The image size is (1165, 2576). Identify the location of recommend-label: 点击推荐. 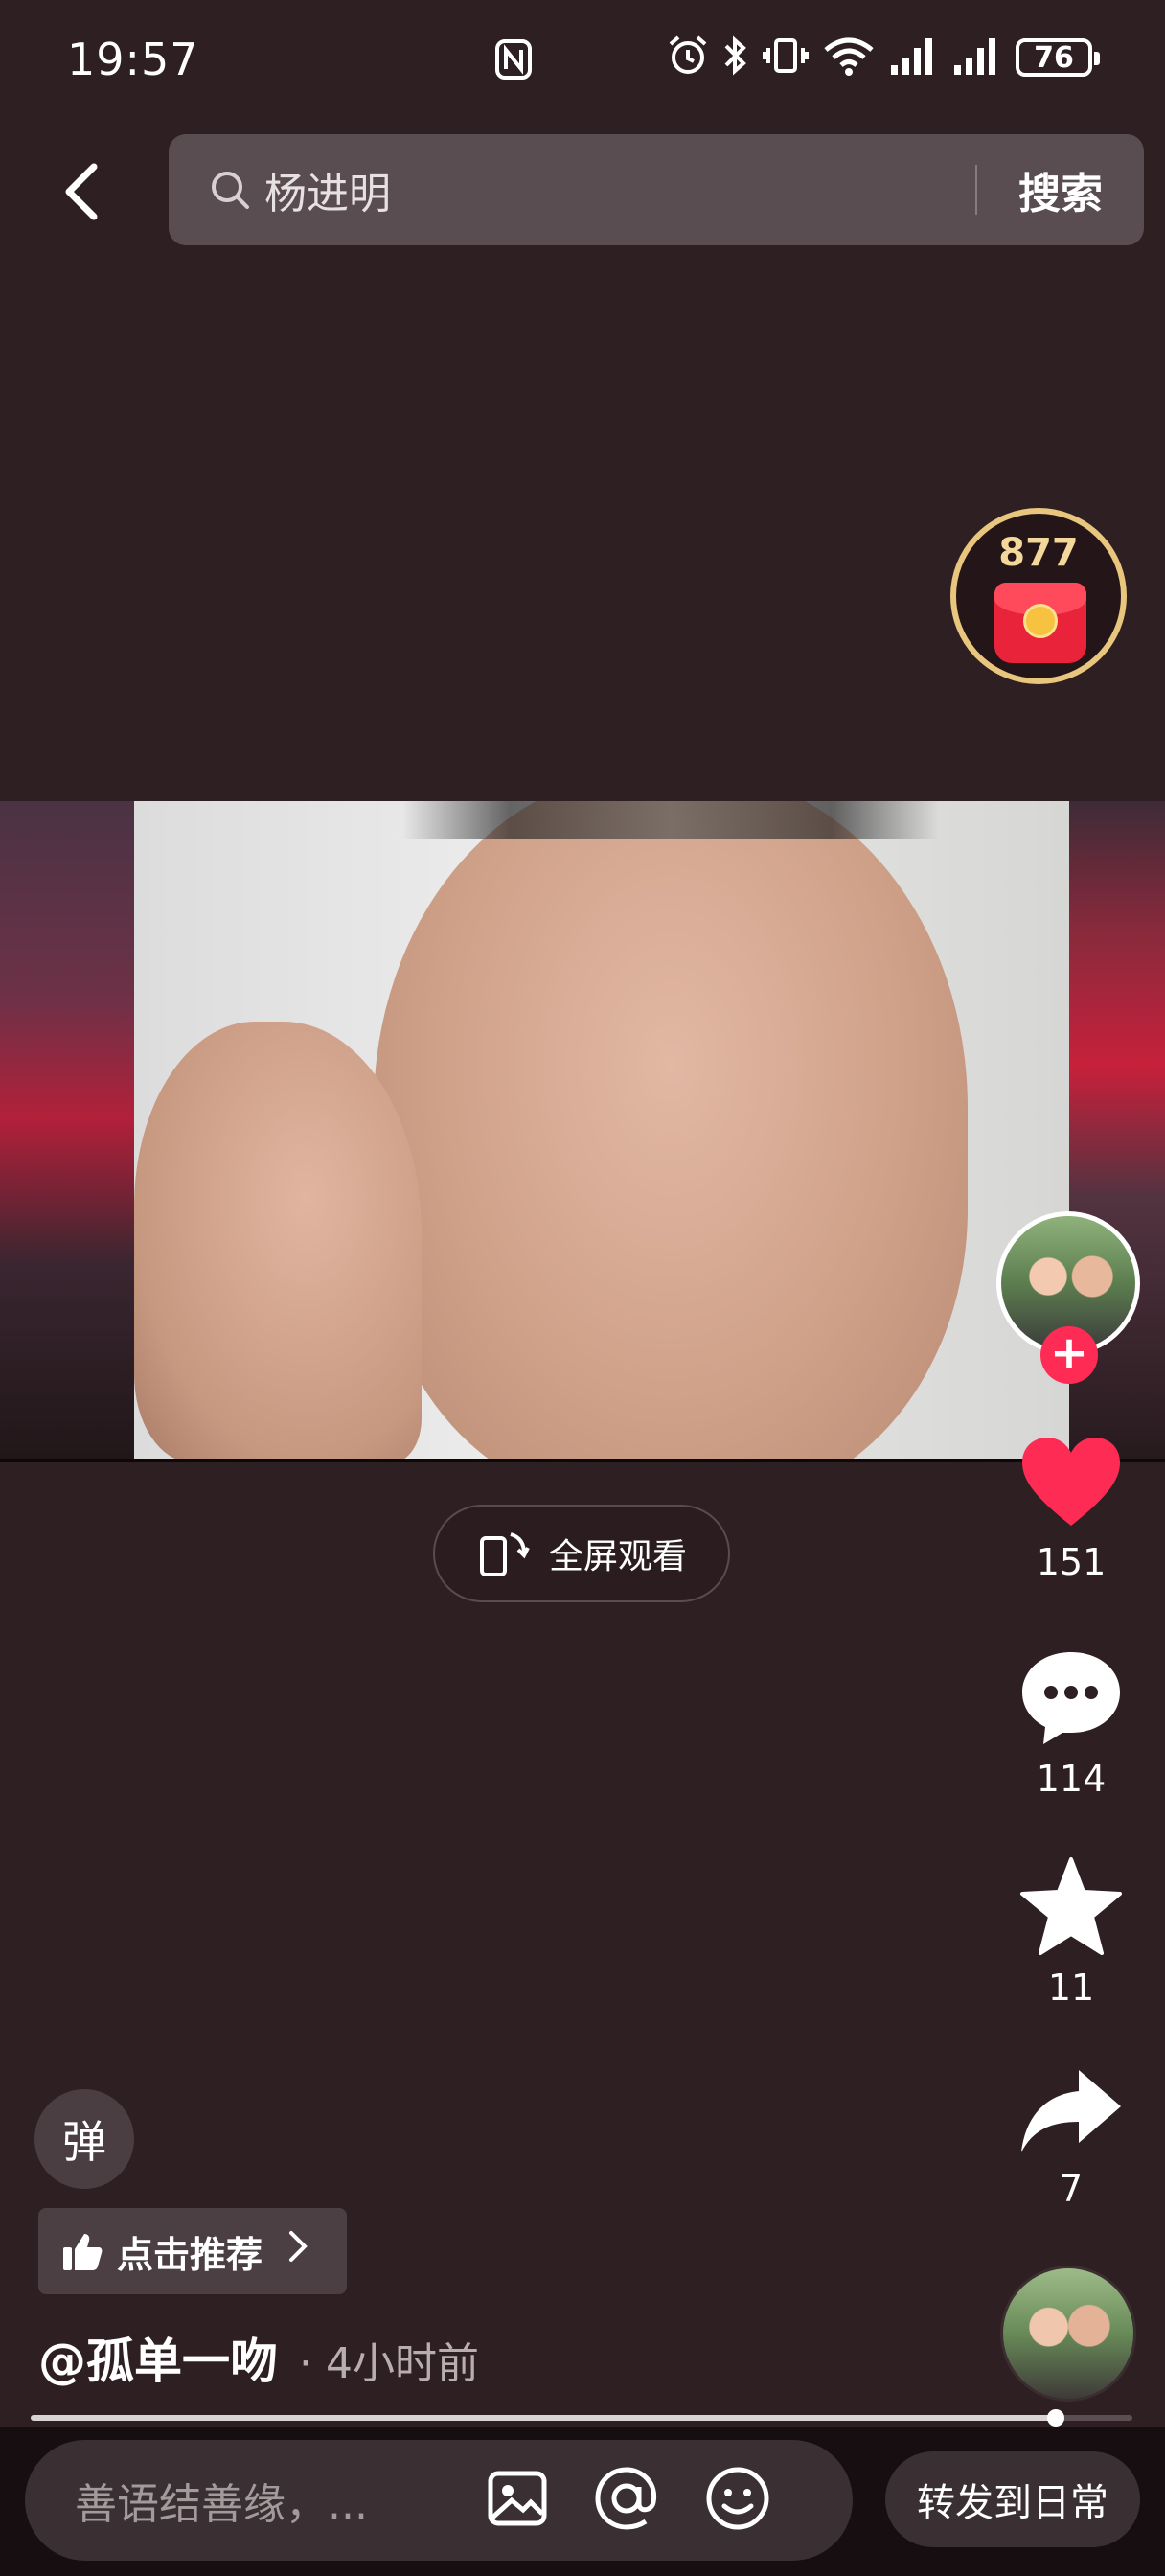
(190, 2254).